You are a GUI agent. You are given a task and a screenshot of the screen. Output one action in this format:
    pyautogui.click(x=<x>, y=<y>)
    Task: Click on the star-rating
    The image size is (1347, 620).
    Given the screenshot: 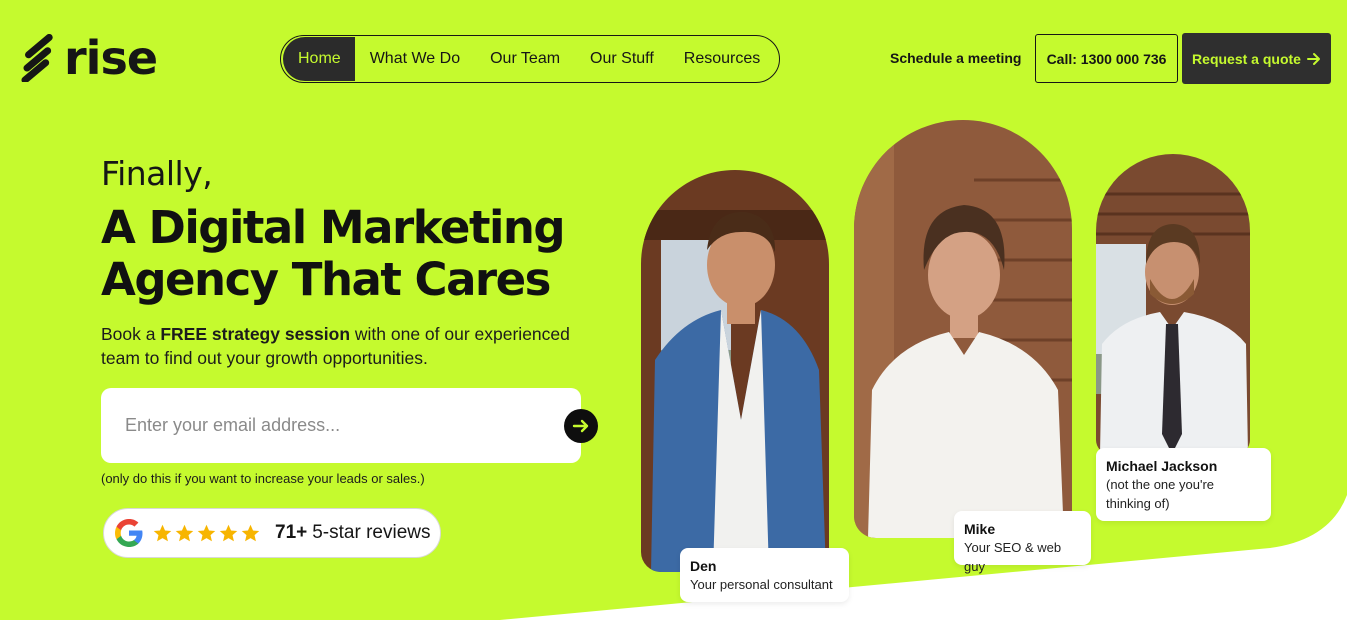 What is the action you would take?
    pyautogui.click(x=206, y=533)
    